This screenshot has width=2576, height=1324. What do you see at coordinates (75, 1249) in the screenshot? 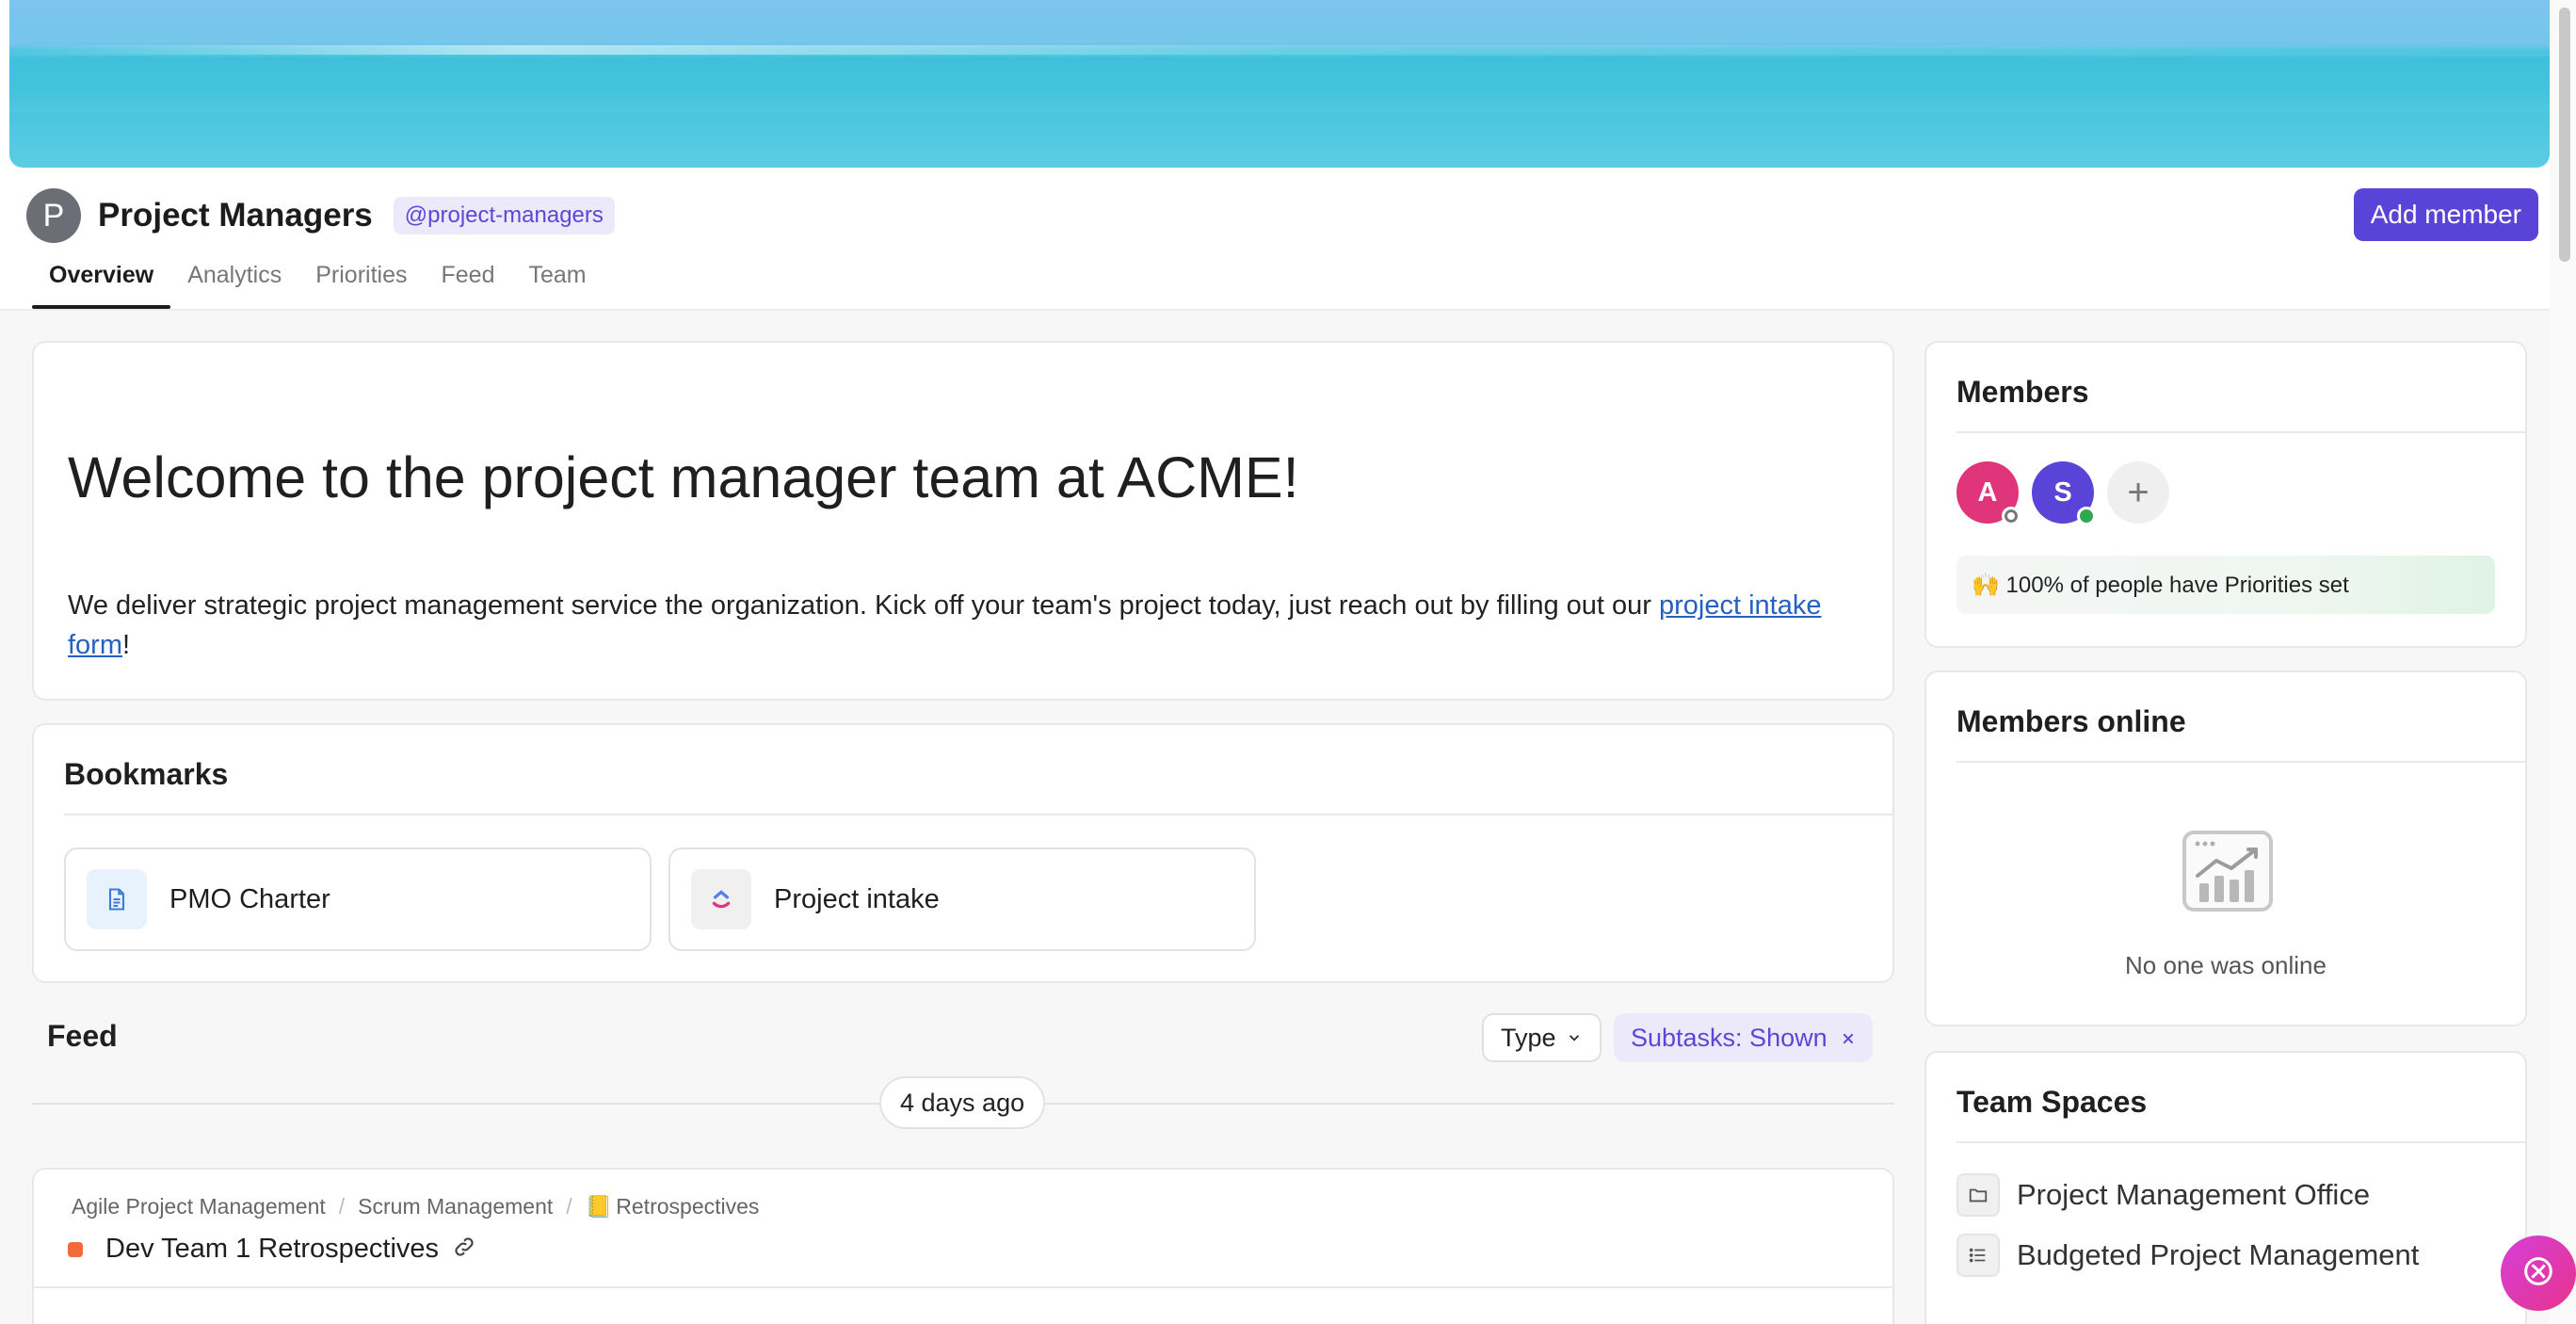
I see `task-status-icon` at bounding box center [75, 1249].